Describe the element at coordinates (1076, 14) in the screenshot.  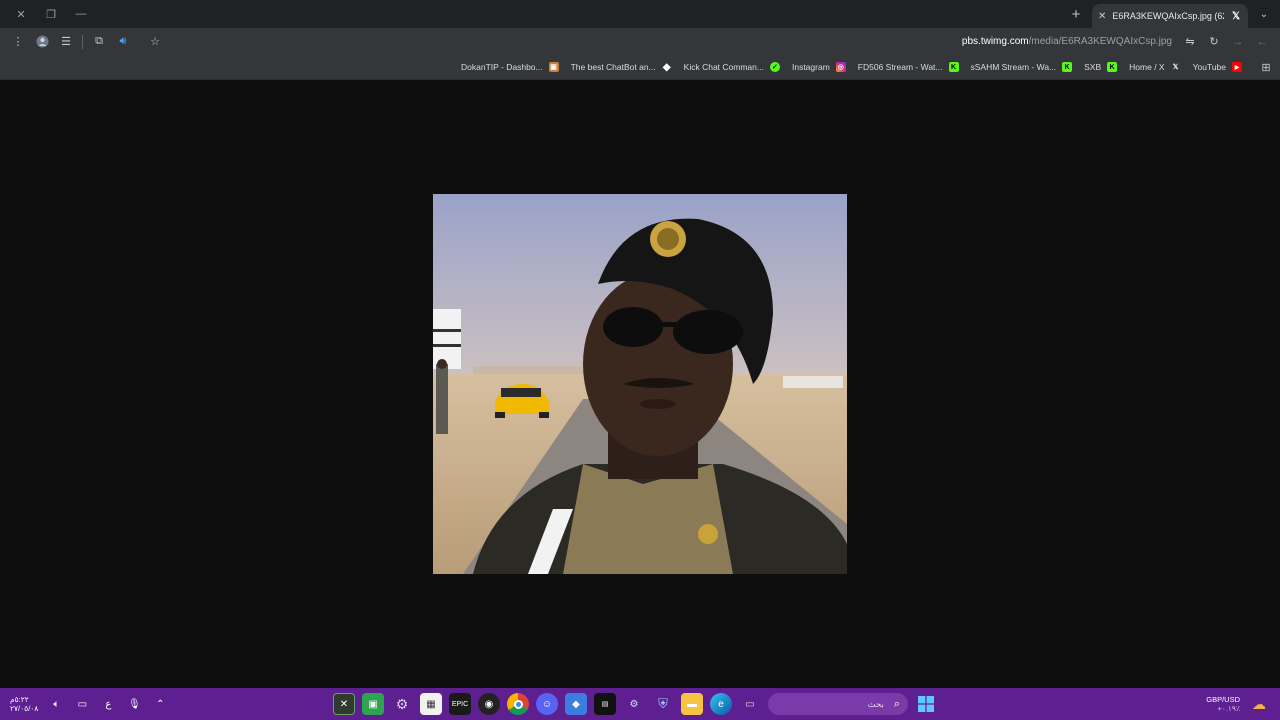
I see `new-tab-button: +` at that location.